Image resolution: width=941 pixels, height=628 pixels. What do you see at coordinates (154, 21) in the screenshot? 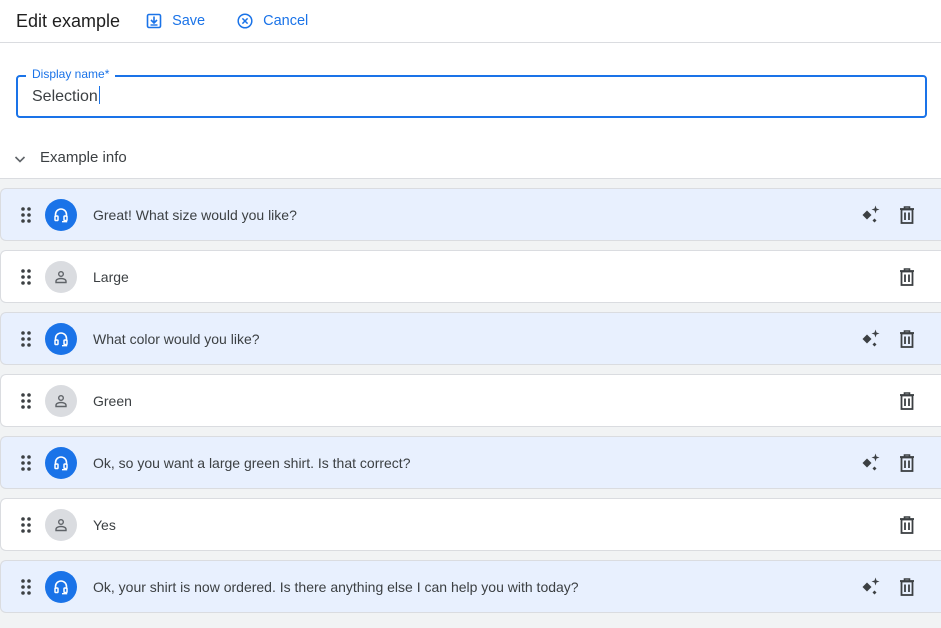
I see `save-icon` at bounding box center [154, 21].